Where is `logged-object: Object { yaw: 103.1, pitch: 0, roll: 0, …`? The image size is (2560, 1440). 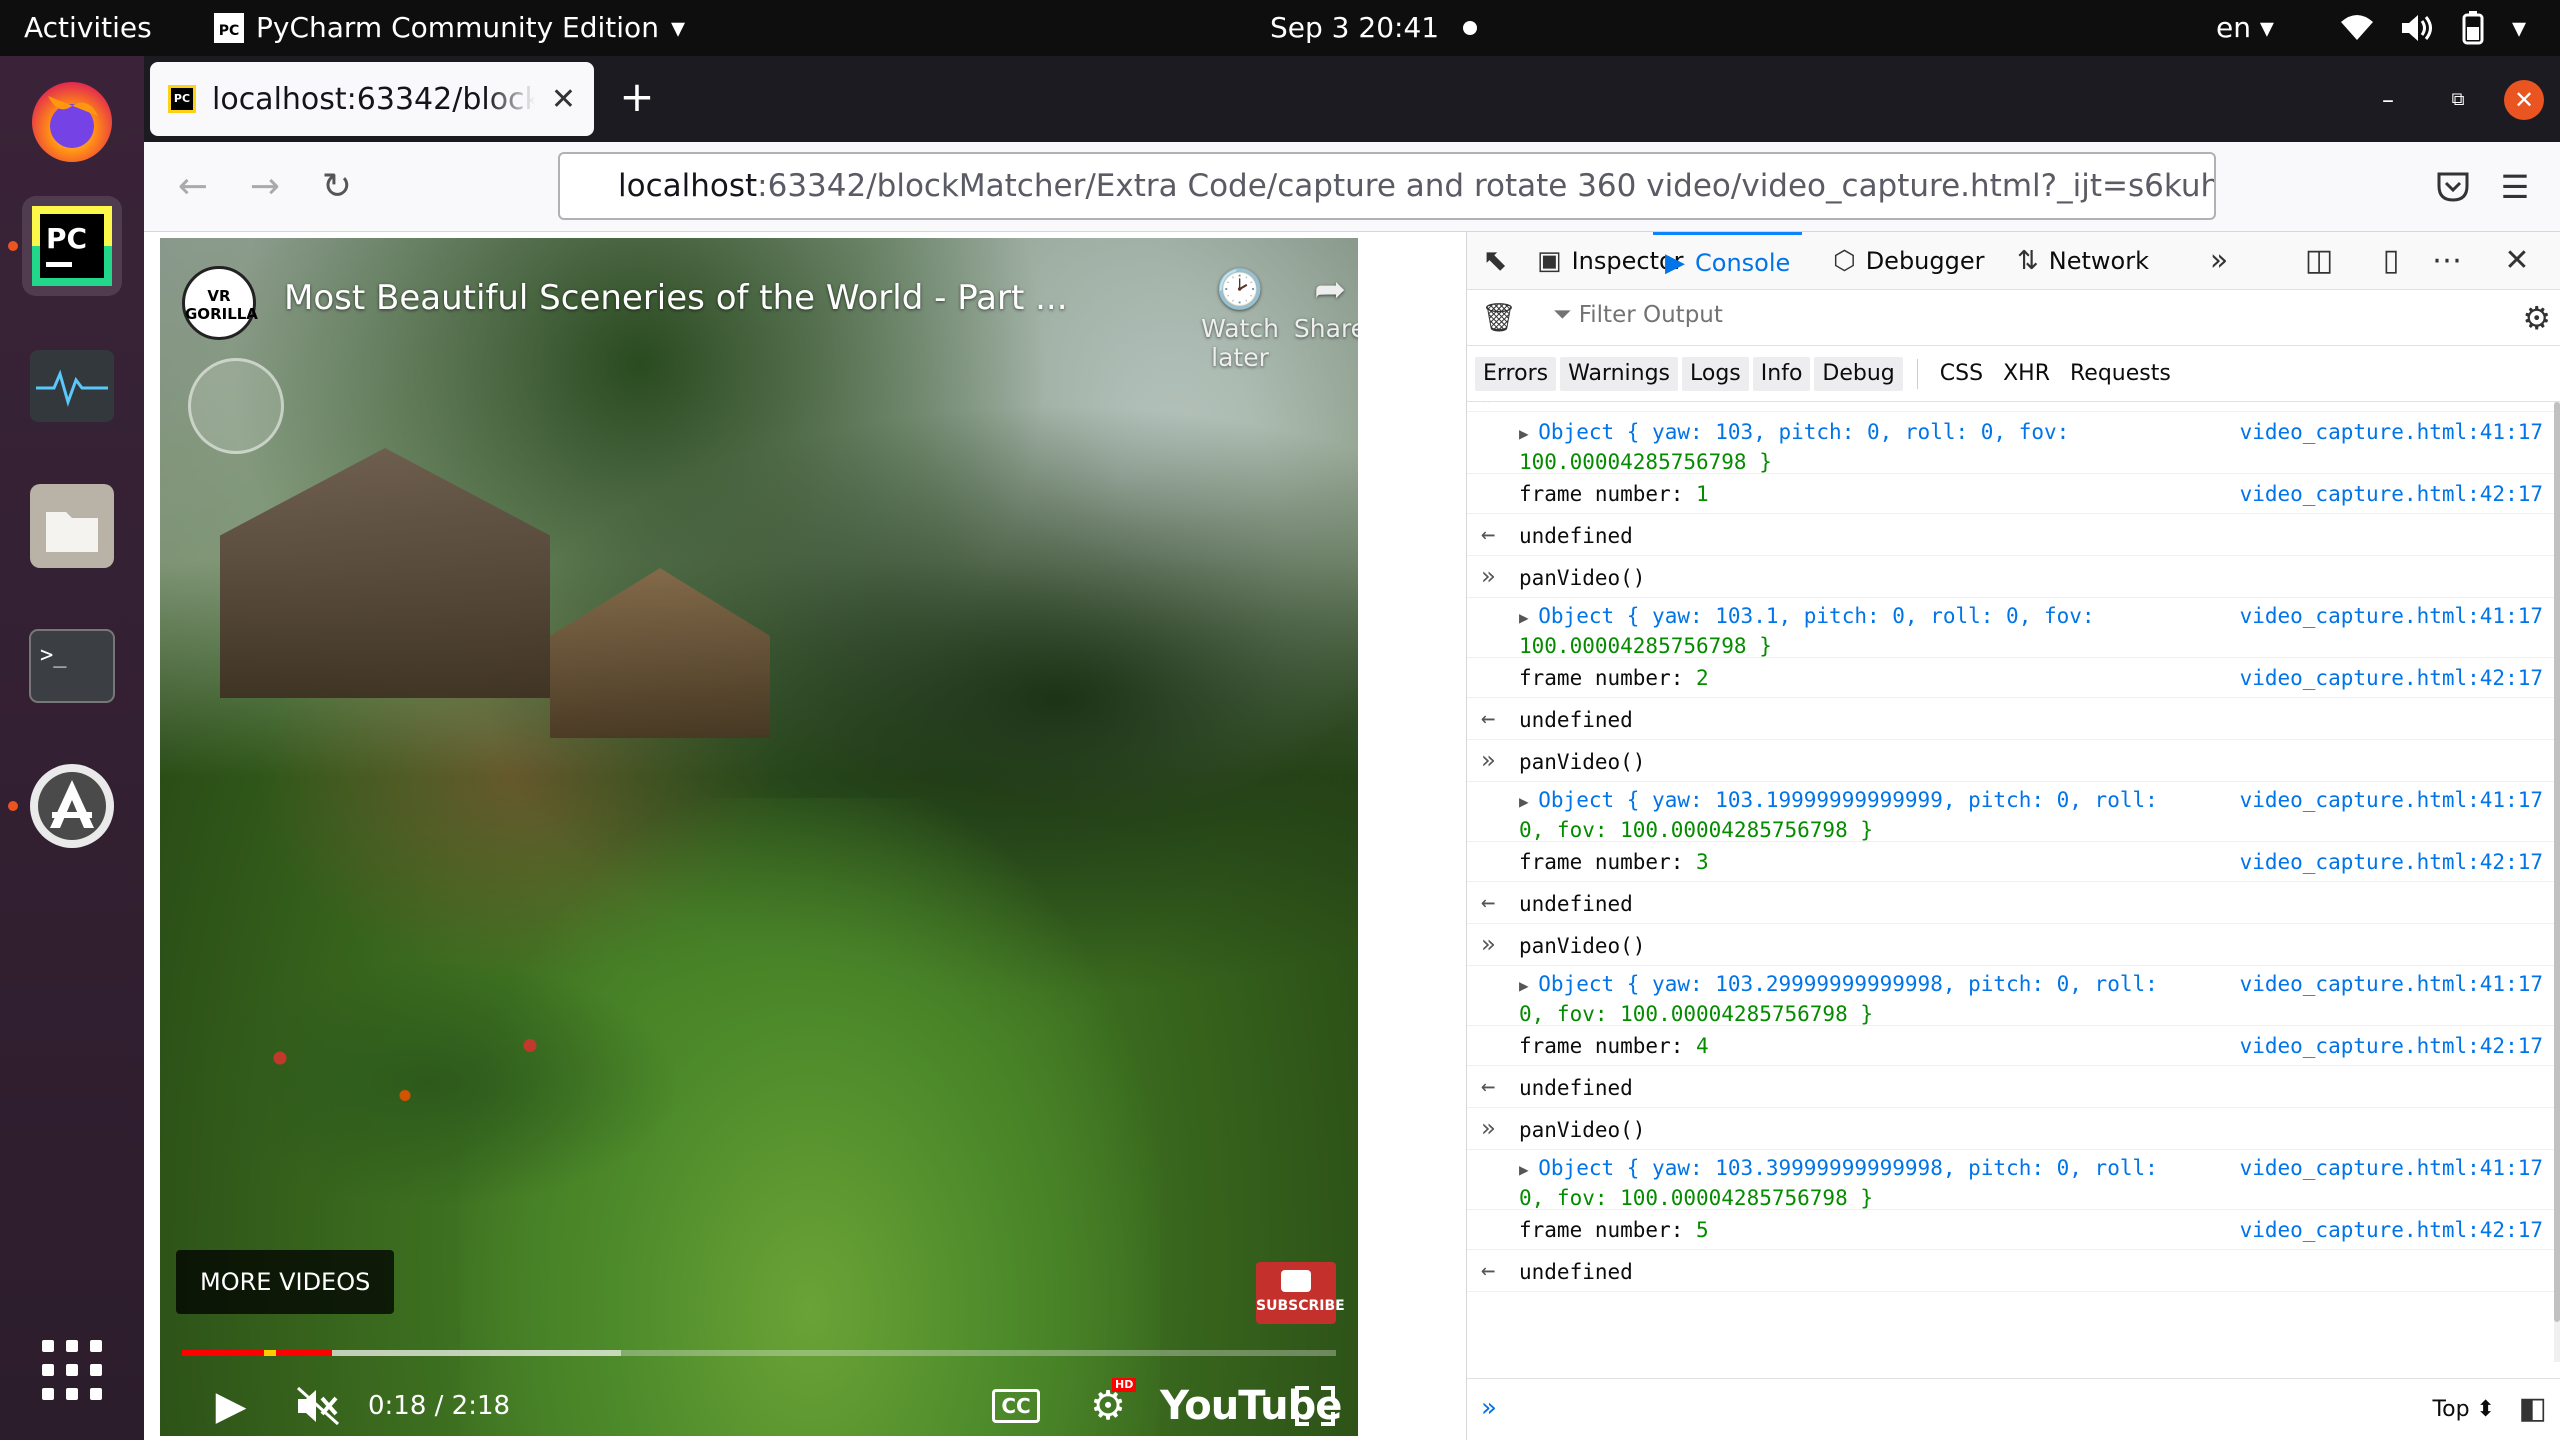 logged-object: Object { yaw: 103.1, pitch: 0, roll: 0, … is located at coordinates (1816, 616).